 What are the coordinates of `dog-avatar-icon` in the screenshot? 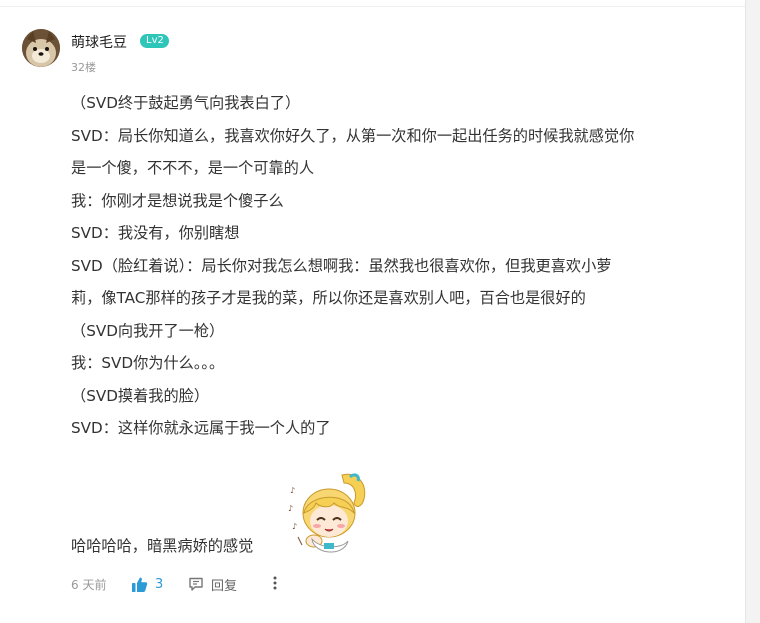 It's located at (41, 48).